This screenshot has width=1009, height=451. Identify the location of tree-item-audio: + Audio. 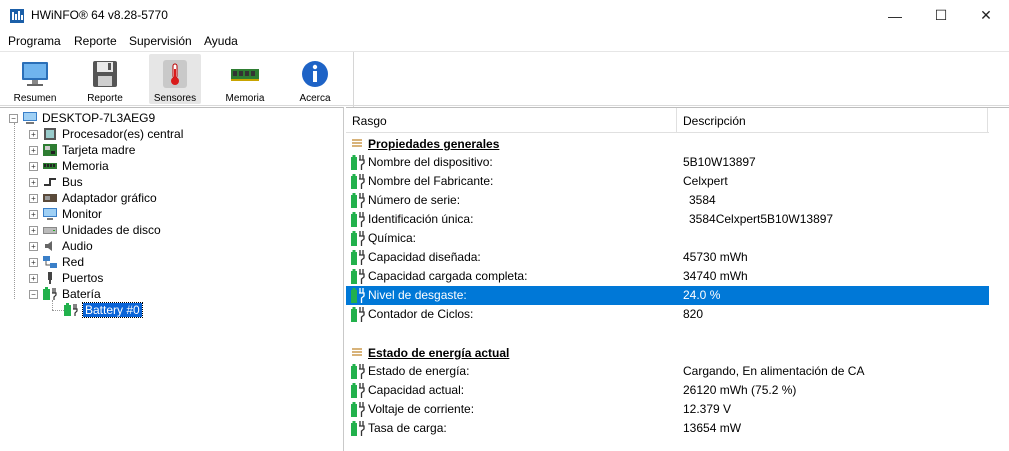
(61, 246).